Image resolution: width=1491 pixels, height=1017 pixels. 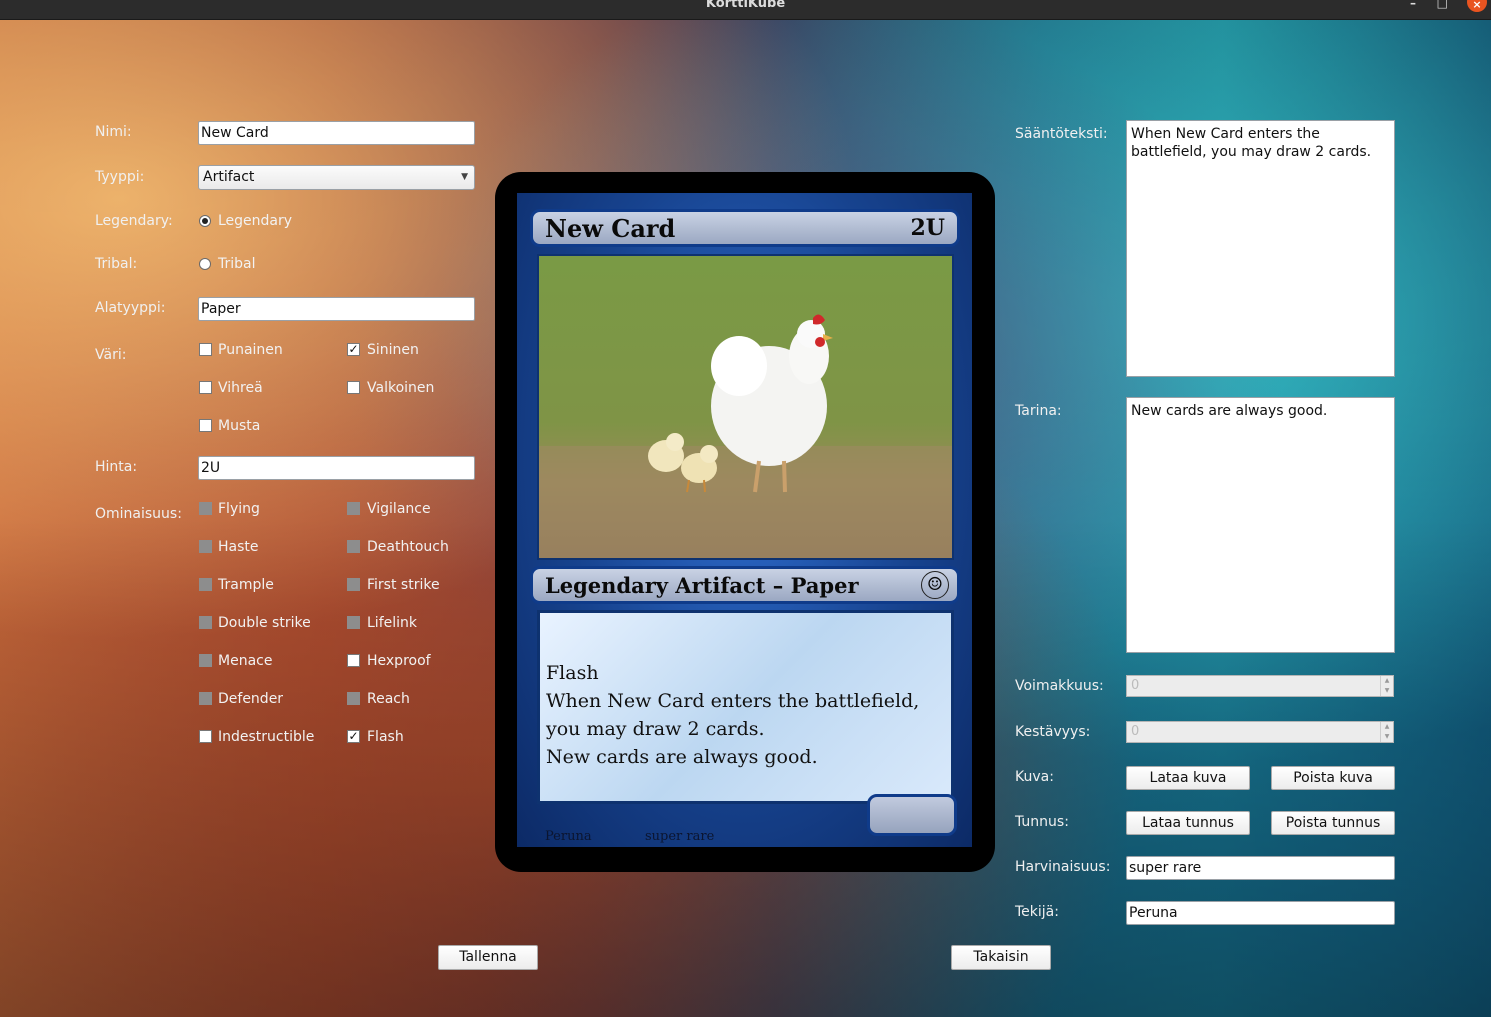 I want to click on type-label: Tyyppi:, so click(x=120, y=177).